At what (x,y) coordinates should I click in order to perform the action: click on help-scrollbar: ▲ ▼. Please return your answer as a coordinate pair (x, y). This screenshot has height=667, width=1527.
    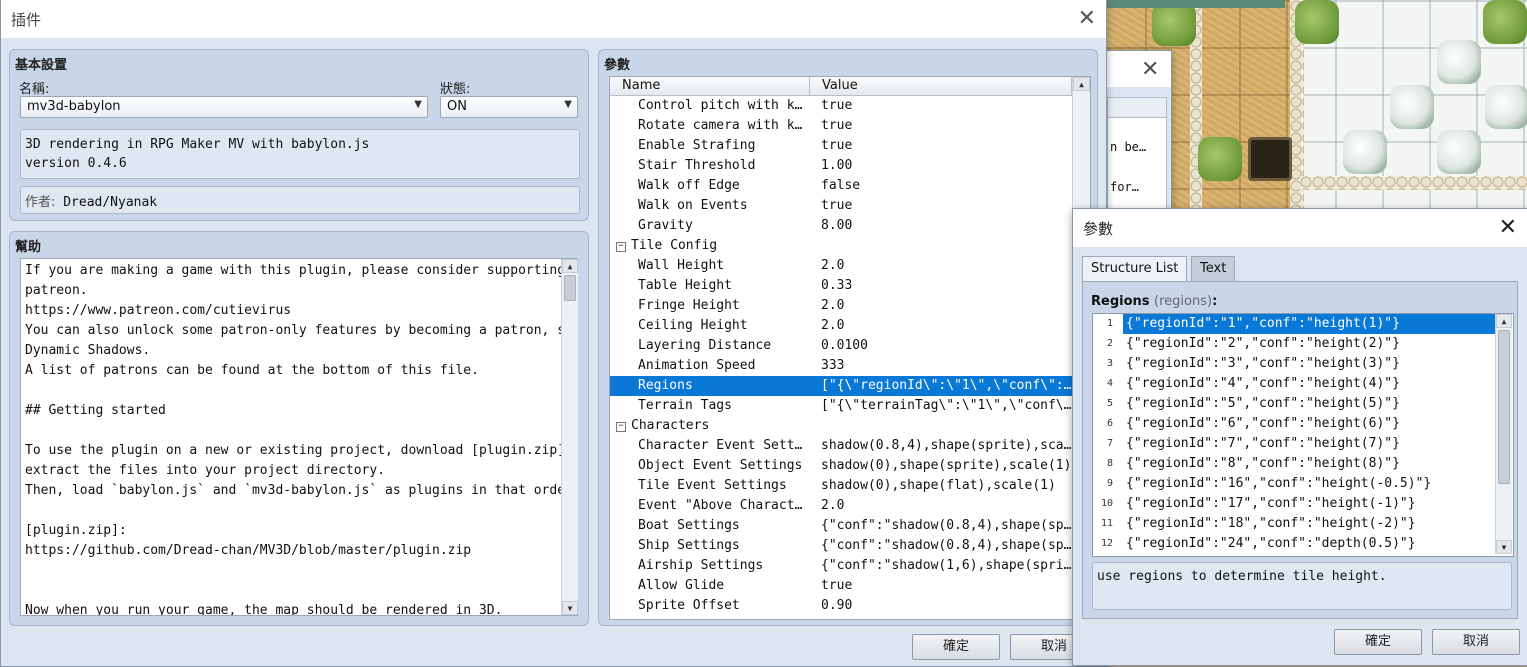
    Looking at the image, I should click on (569, 437).